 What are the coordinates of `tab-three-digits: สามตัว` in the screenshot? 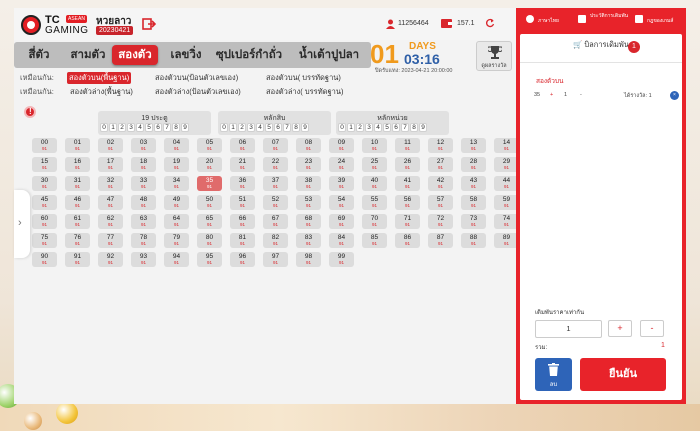 It's located at (88, 55).